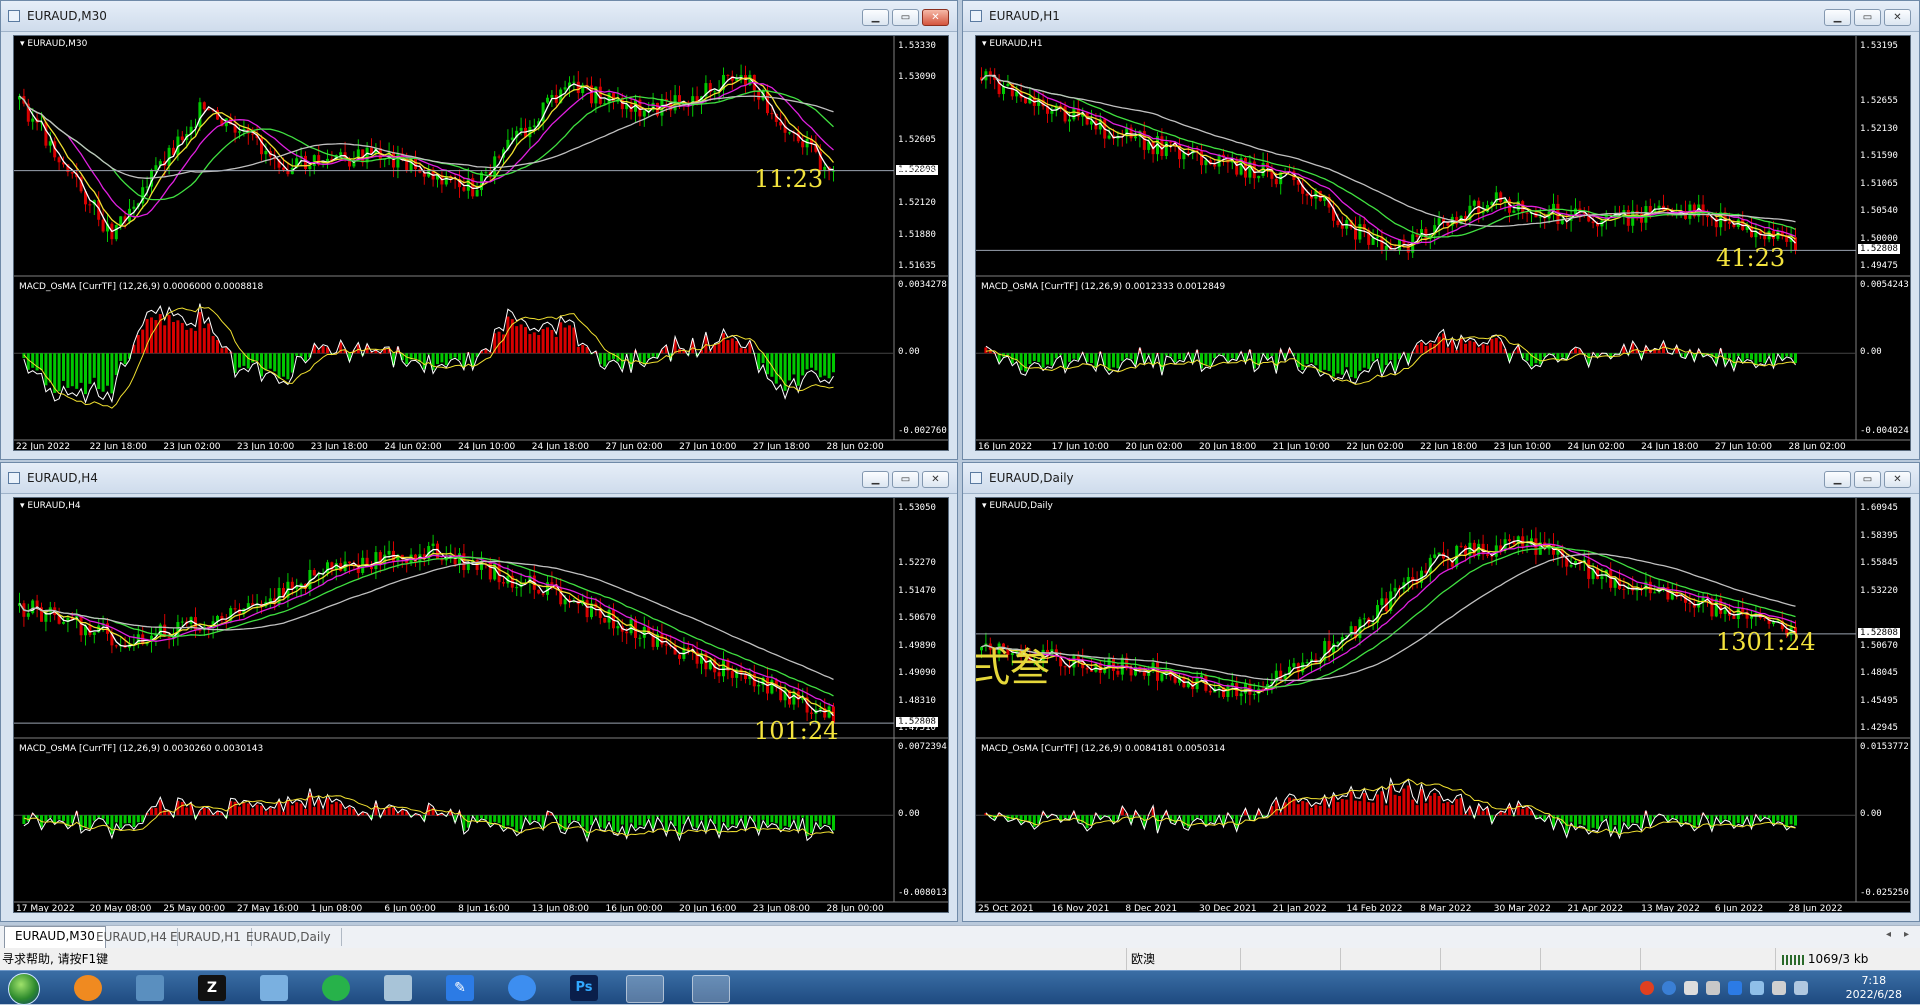 This screenshot has height=1005, width=1920. What do you see at coordinates (398, 988) in the screenshot?
I see `notepad-icon` at bounding box center [398, 988].